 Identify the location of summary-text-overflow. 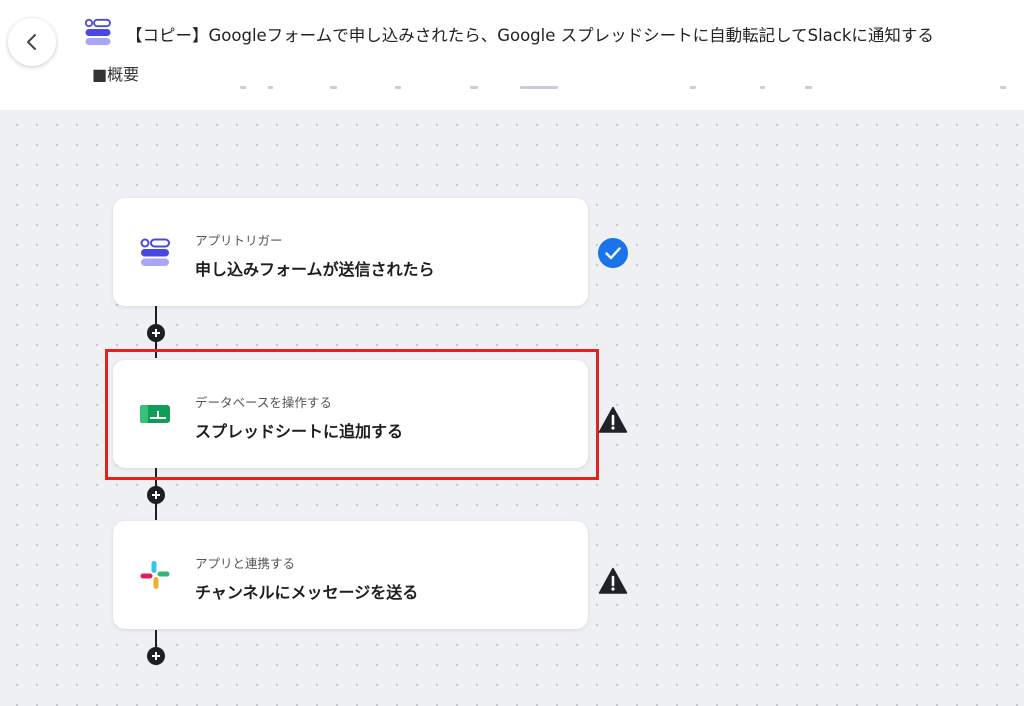
(512, 89).